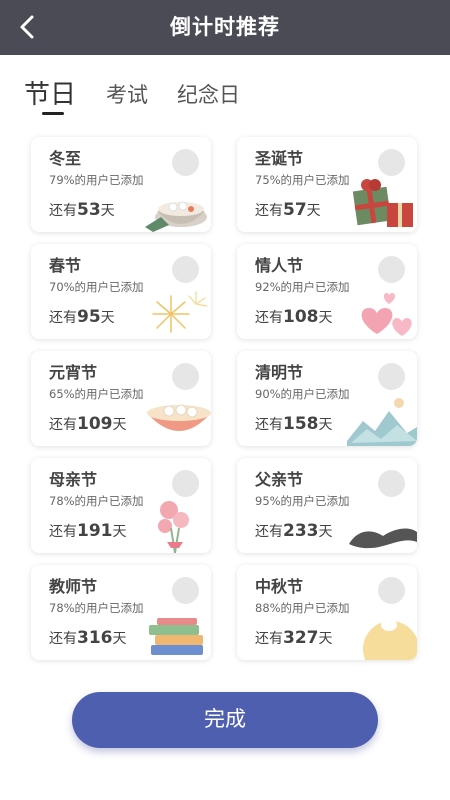  Describe the element at coordinates (302, 608) in the screenshot. I see `card-added-percent: 88%的用户已添加` at that location.